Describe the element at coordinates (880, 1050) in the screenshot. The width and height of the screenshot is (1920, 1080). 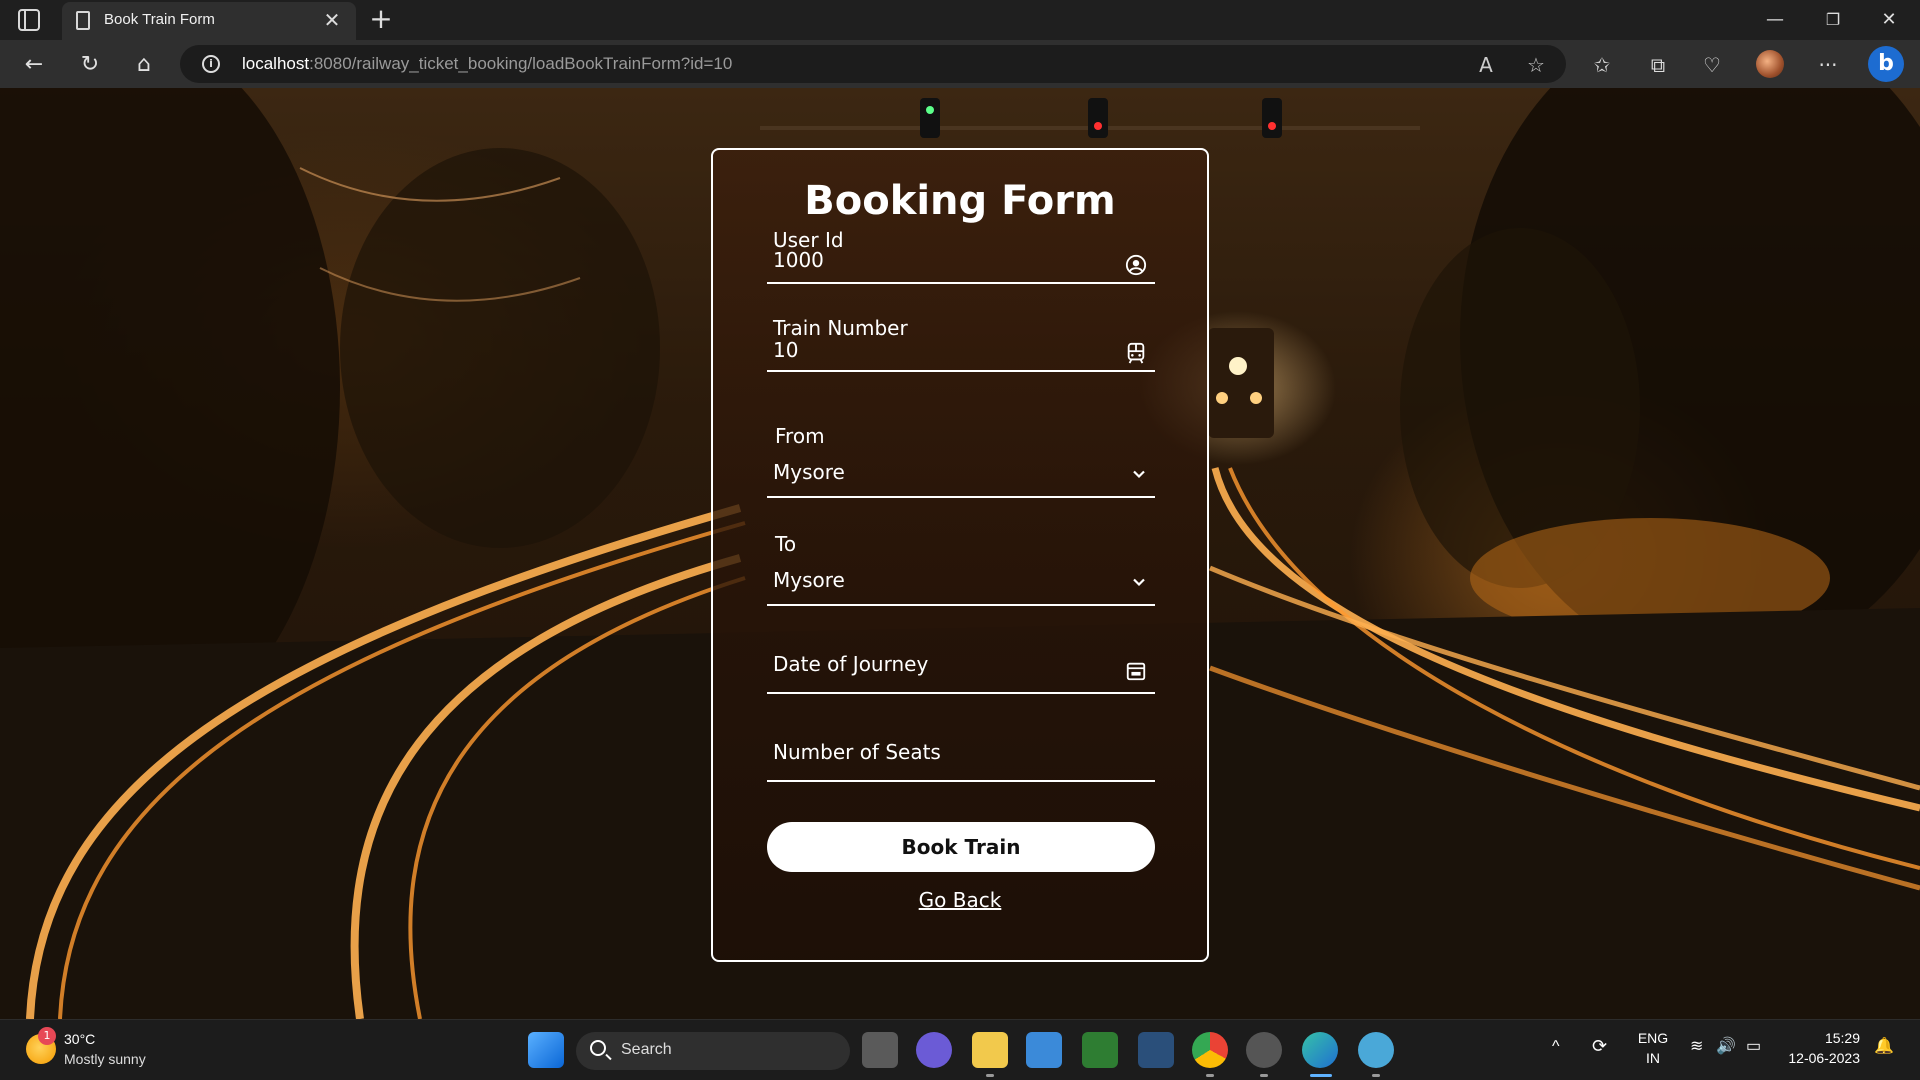
I see `task-view-icon` at that location.